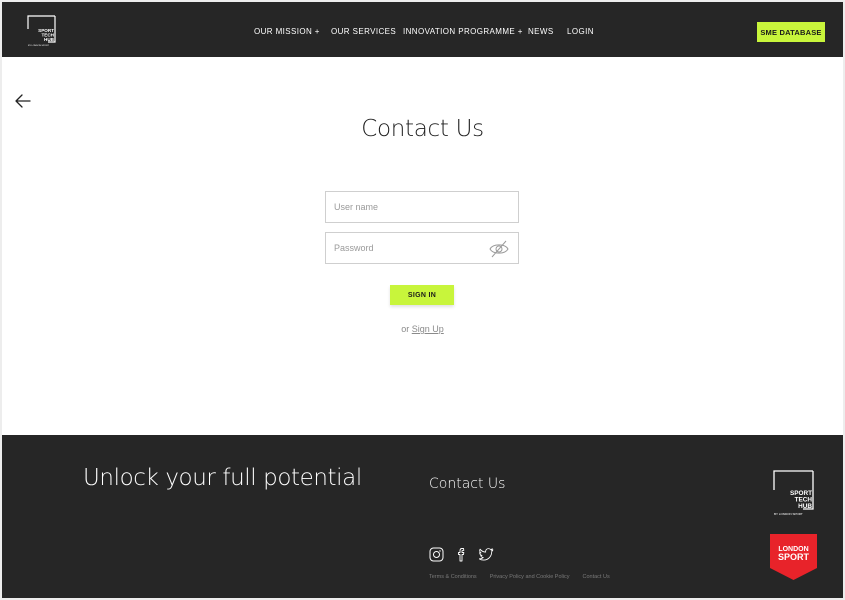 This screenshot has width=845, height=600. Describe the element at coordinates (805, 506) in the screenshot. I see `footer-logo-line-3: HUB` at that location.